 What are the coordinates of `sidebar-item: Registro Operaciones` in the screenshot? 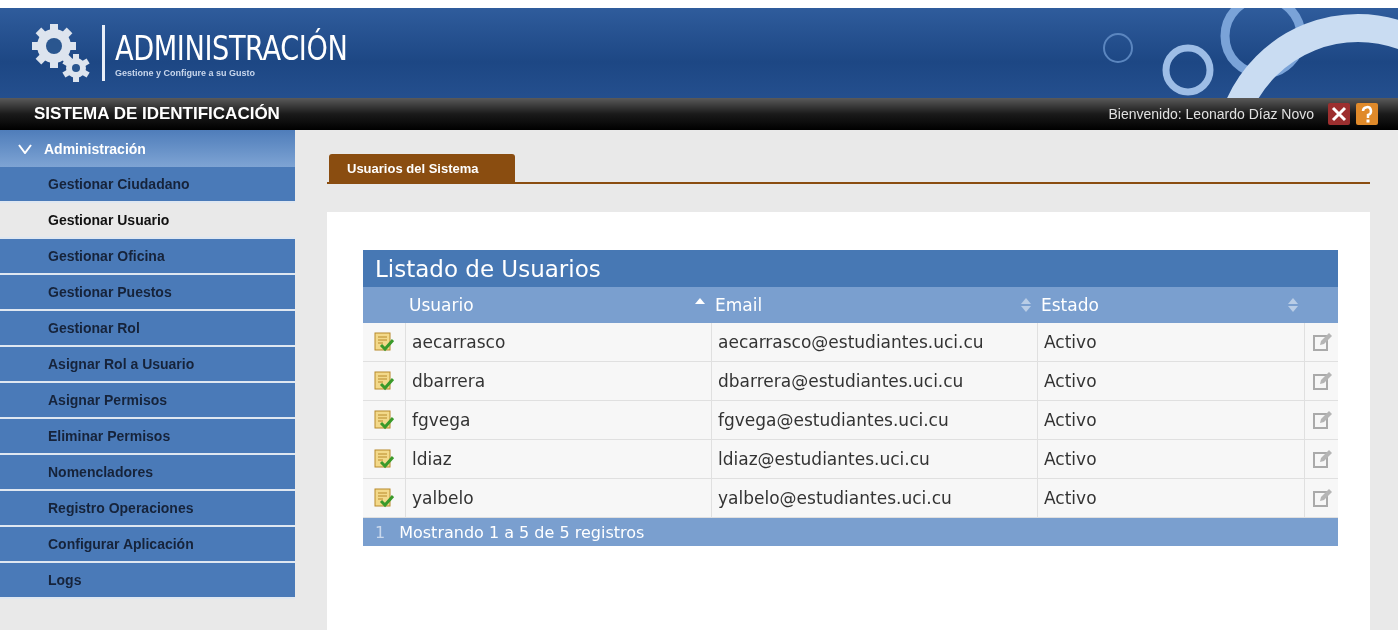 It's located at (147, 509).